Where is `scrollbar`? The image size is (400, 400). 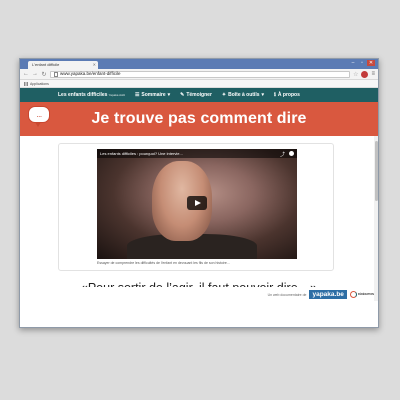
scrollbar is located at coordinates (376, 218).